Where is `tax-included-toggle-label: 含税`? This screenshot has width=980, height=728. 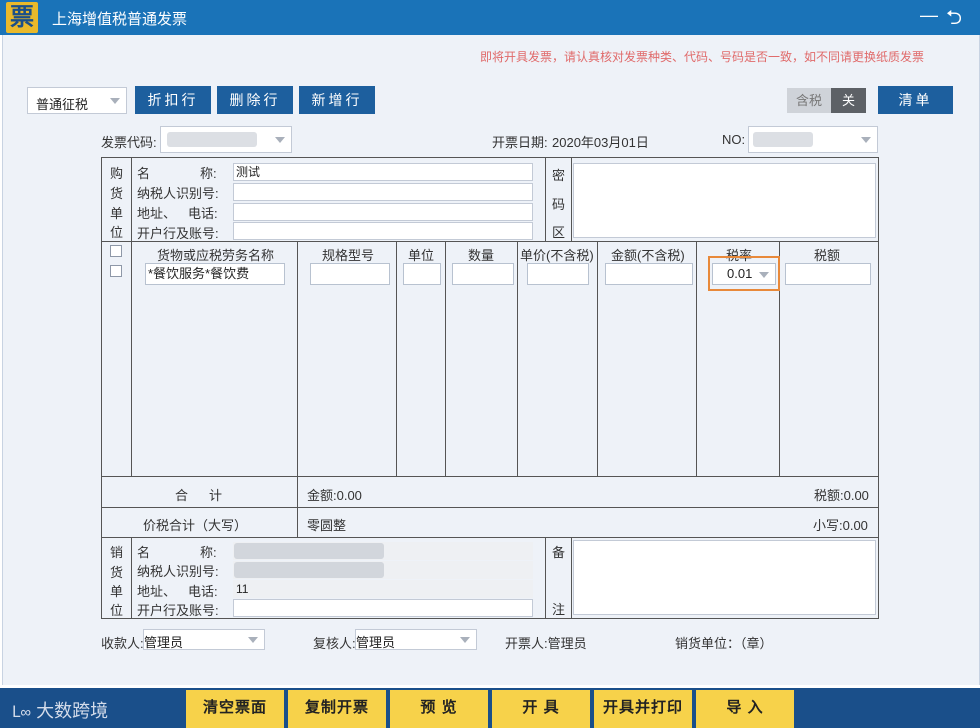
tax-included-toggle-label: 含税 is located at coordinates (809, 100).